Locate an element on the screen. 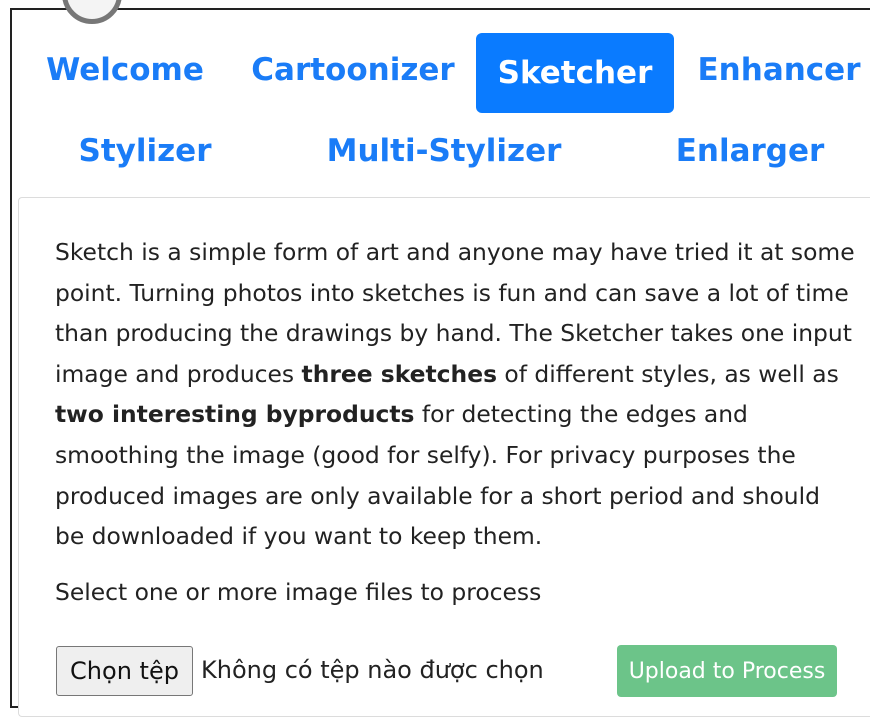 The height and width of the screenshot is (717, 870). file-status-text: Không có tệp nào được chọn is located at coordinates (372, 670).